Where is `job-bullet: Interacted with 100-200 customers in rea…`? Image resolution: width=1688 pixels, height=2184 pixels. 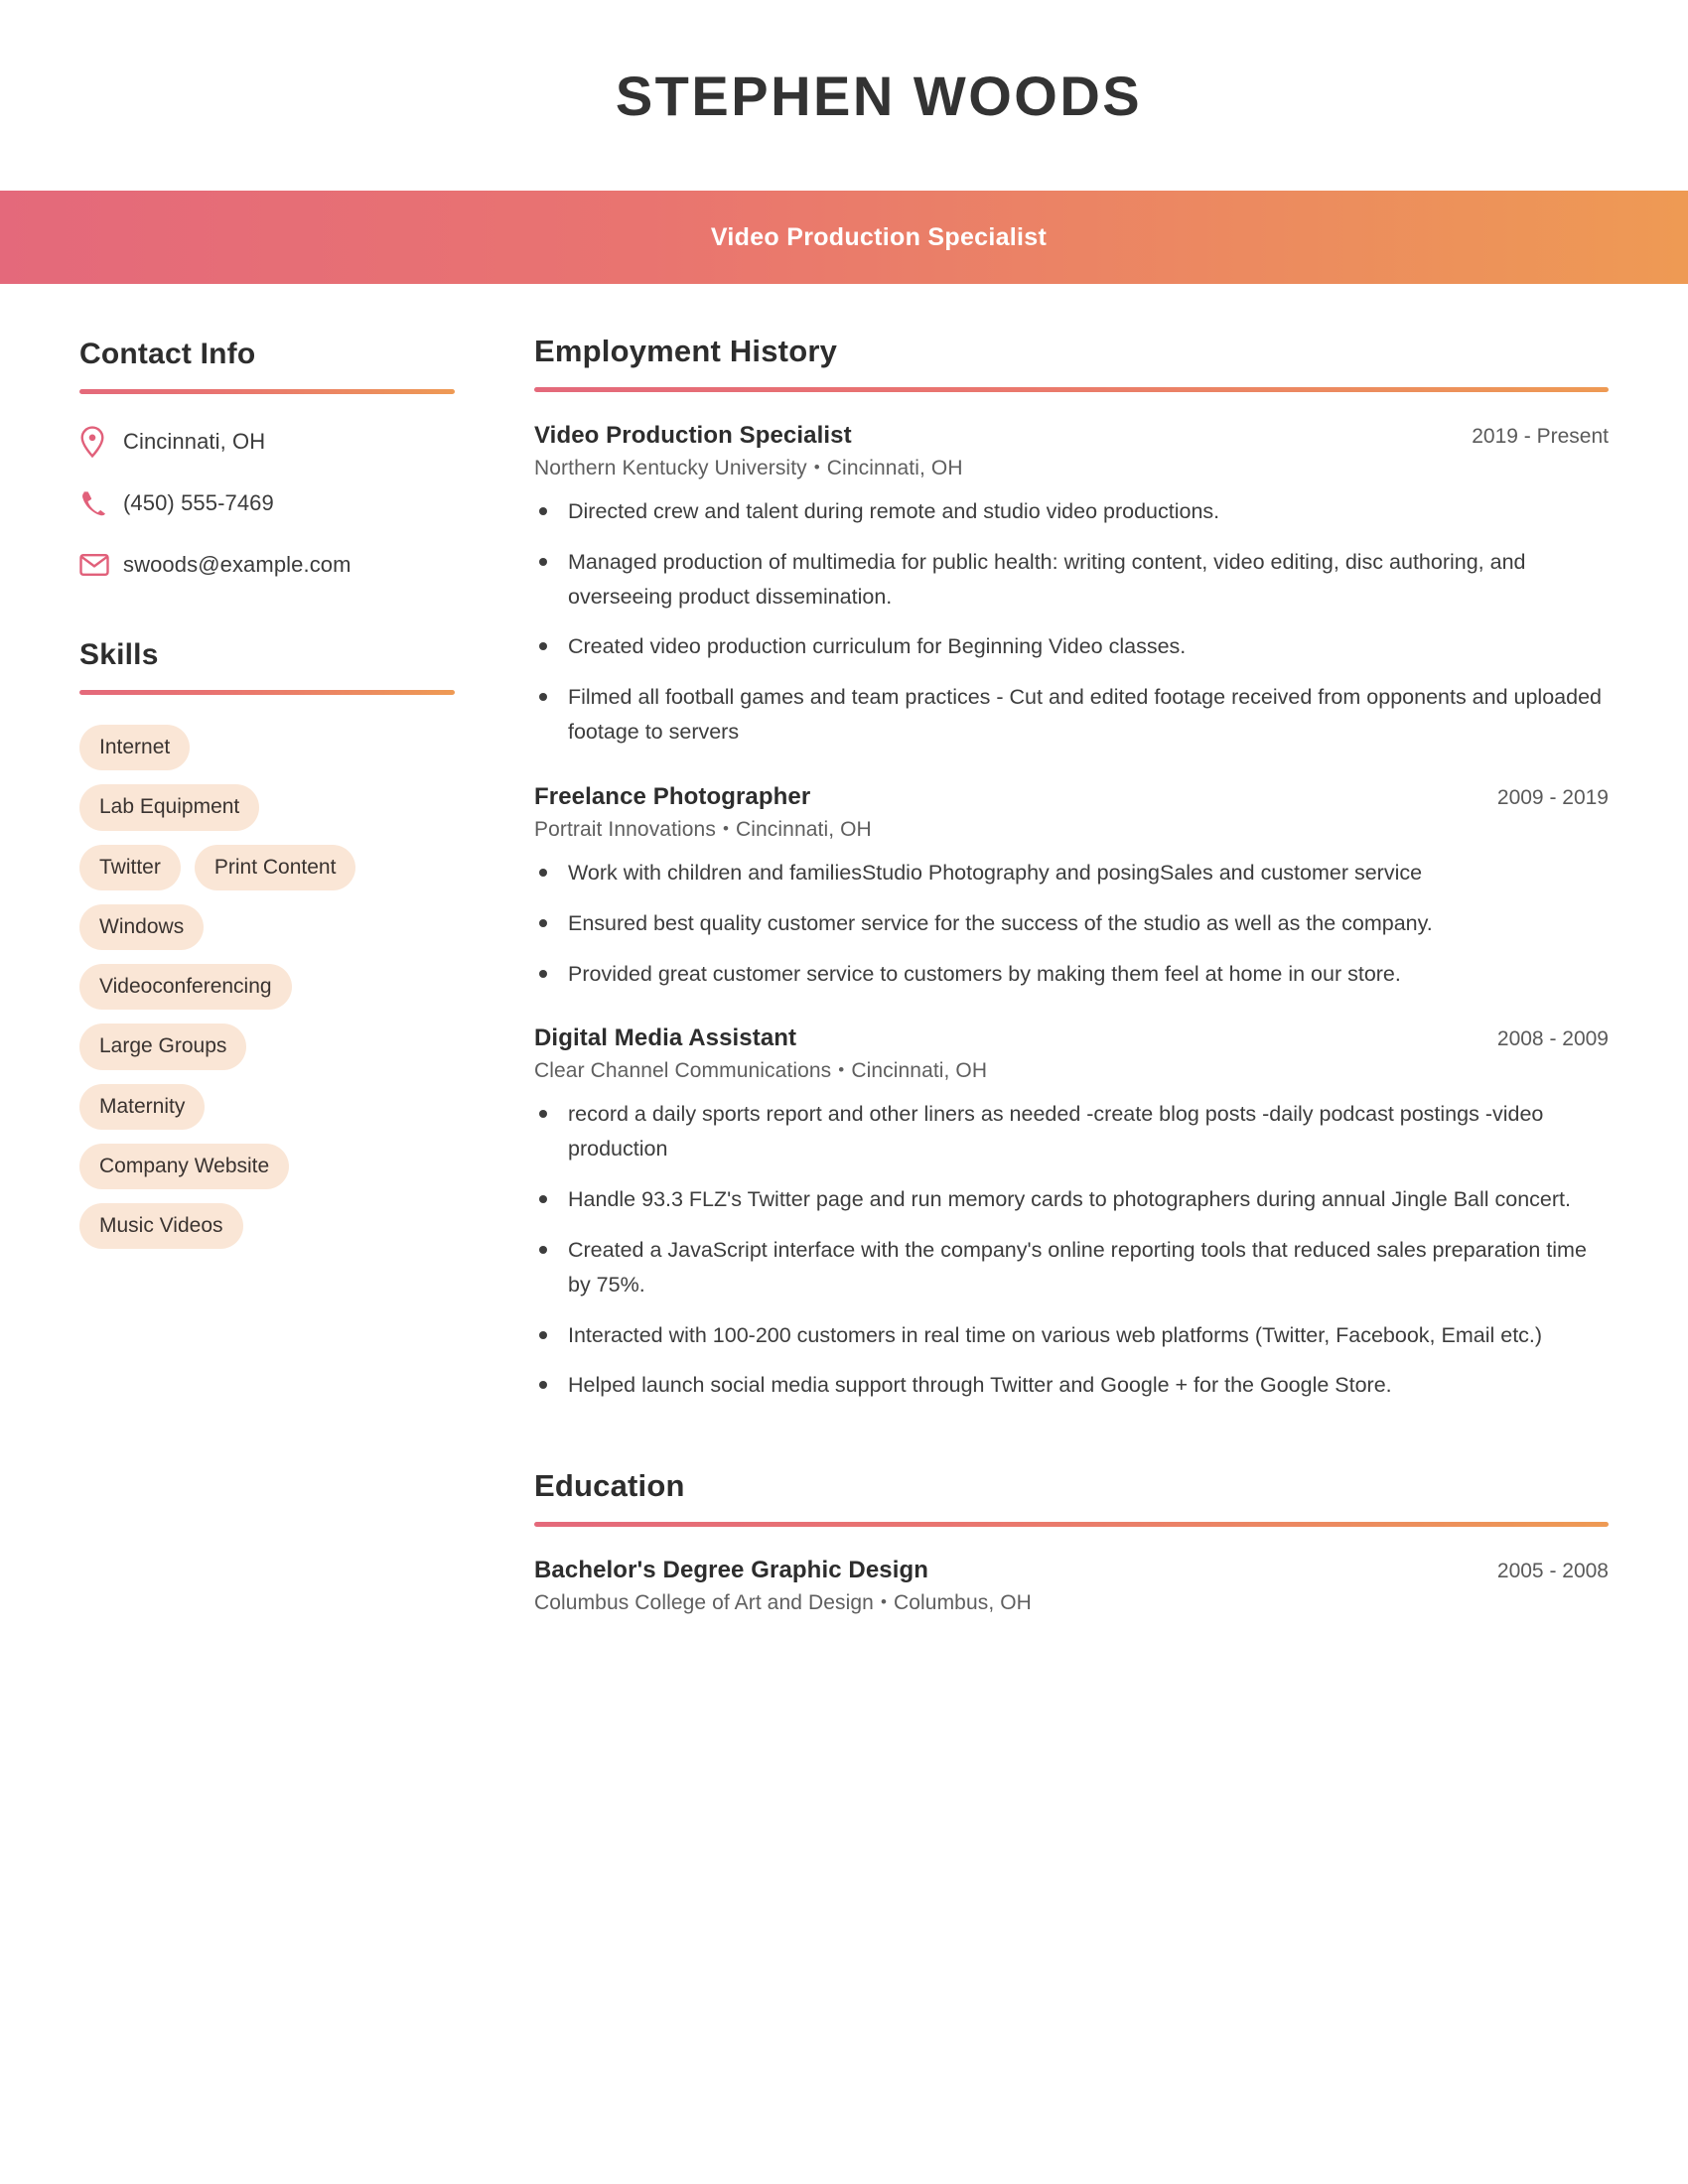
job-bullet: Interacted with 100-200 customers in rea… is located at coordinates (1071, 1335).